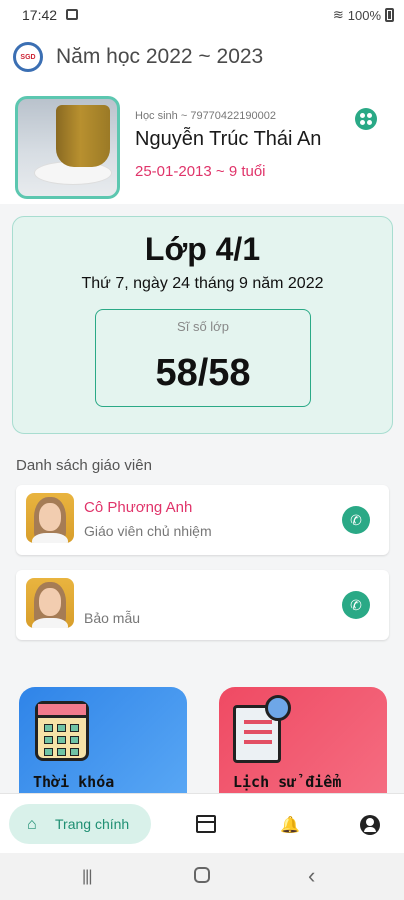 The height and width of the screenshot is (900, 404). I want to click on system-navigation: ||| ‹, so click(202, 876).